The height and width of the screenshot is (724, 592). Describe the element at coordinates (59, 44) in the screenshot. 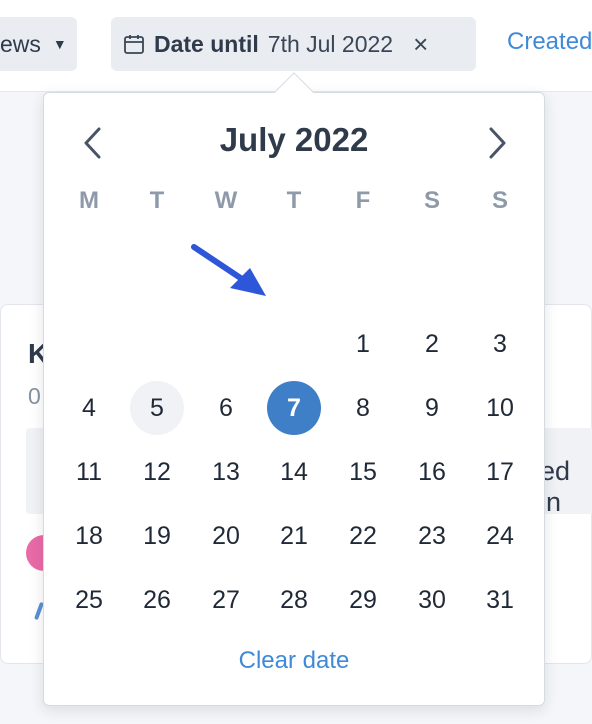

I see `caret-down-icon: ▼` at that location.